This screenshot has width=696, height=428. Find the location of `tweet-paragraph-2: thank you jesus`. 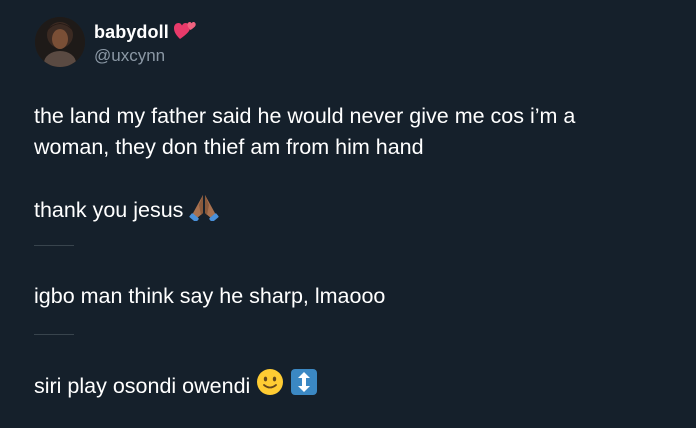

tweet-paragraph-2: thank you jesus is located at coordinates (126, 210).